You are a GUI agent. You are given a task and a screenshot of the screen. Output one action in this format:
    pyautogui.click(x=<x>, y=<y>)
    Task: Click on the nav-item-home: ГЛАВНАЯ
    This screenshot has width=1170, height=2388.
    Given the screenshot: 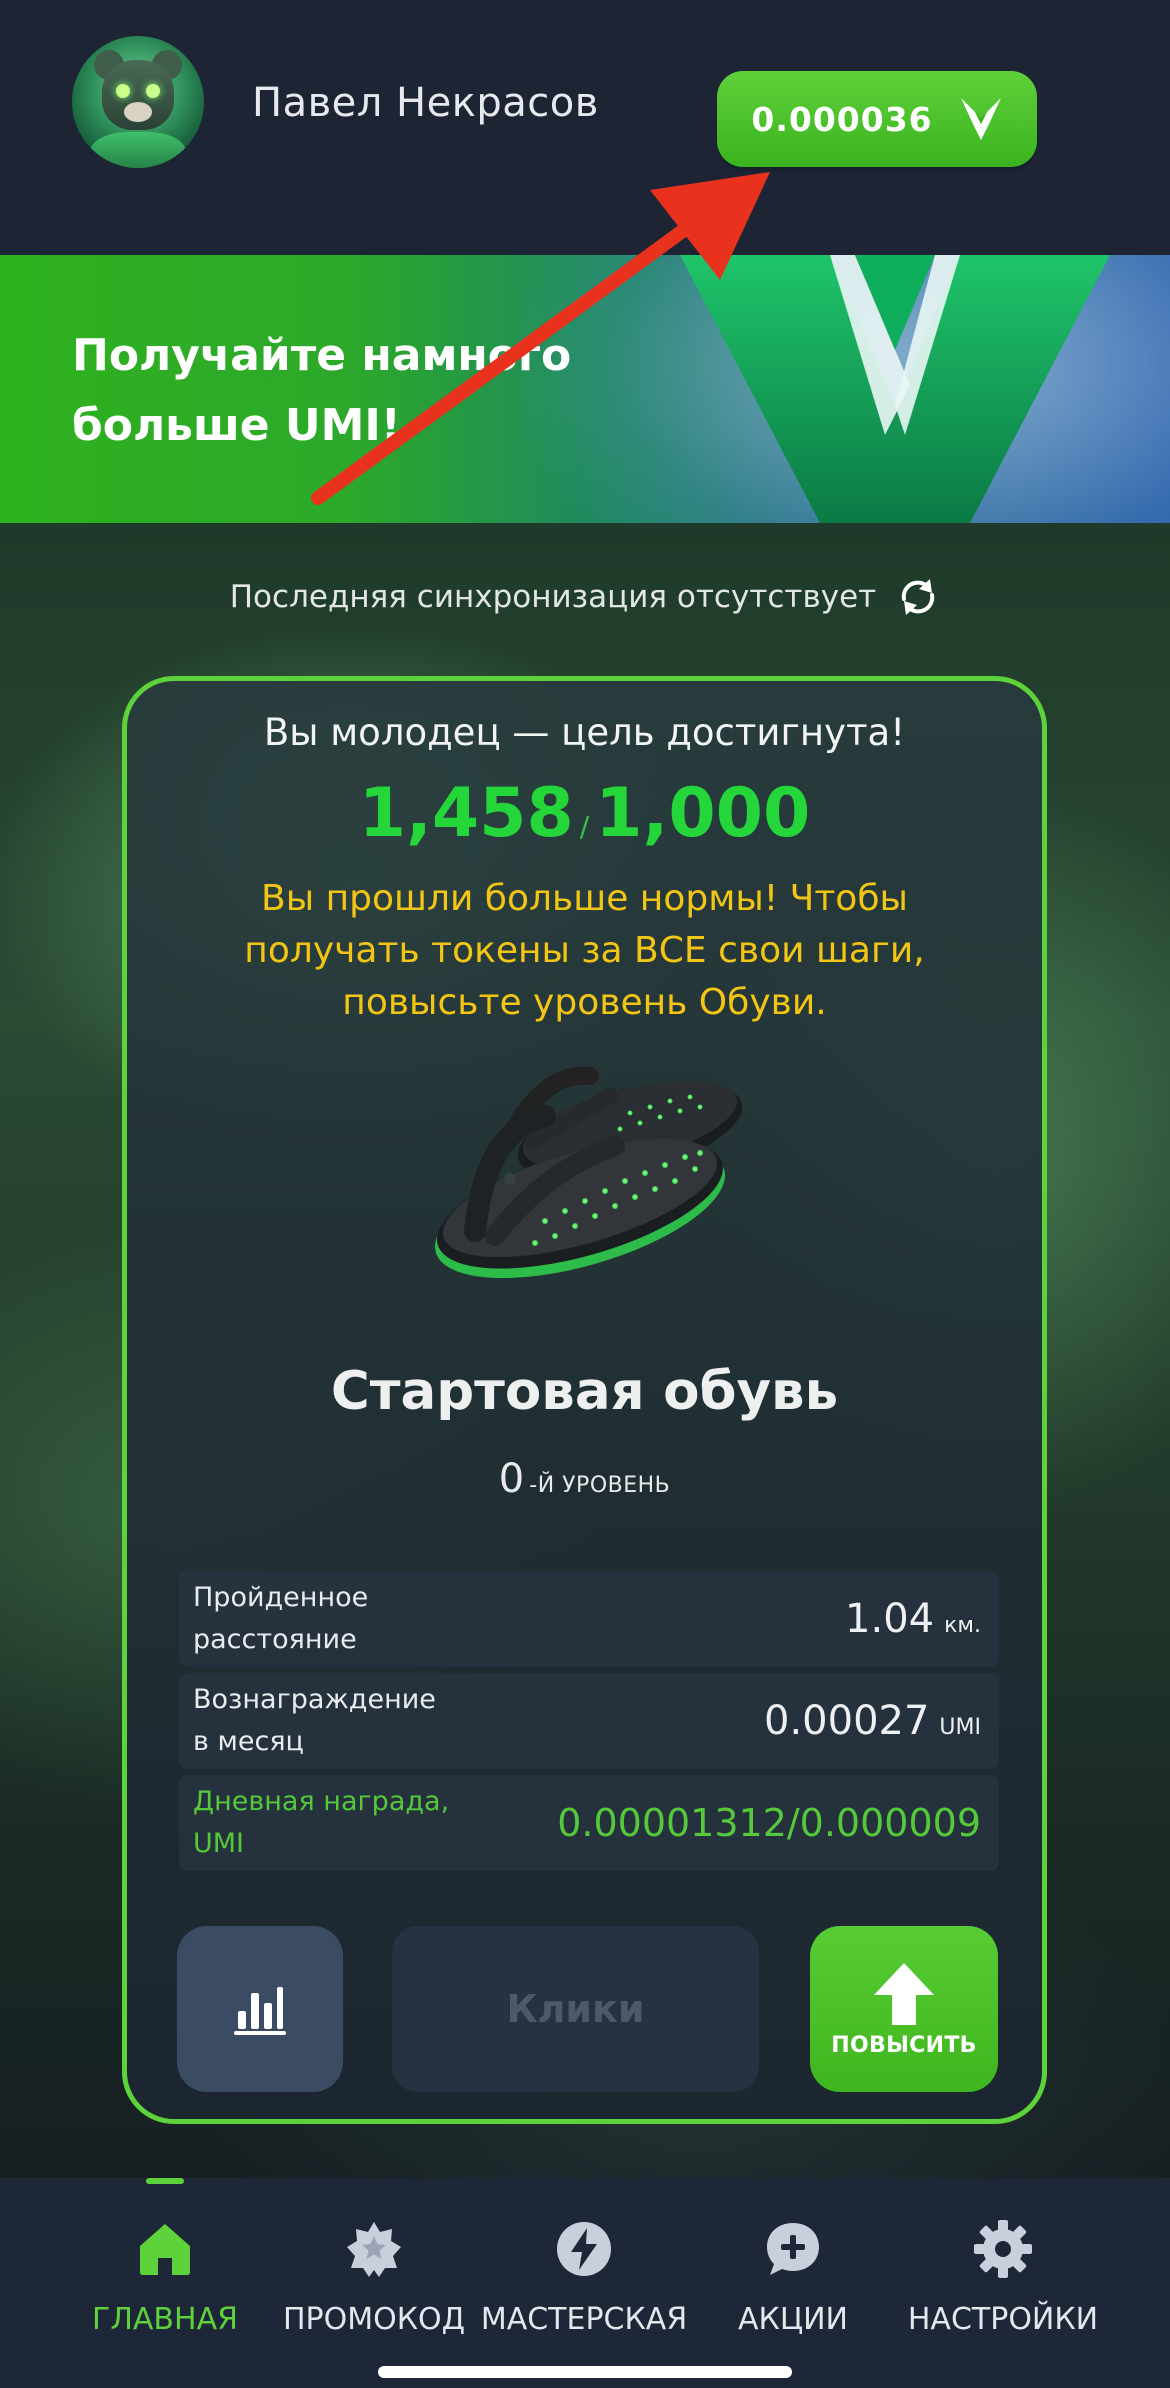 What is the action you would take?
    pyautogui.click(x=165, y=2283)
    